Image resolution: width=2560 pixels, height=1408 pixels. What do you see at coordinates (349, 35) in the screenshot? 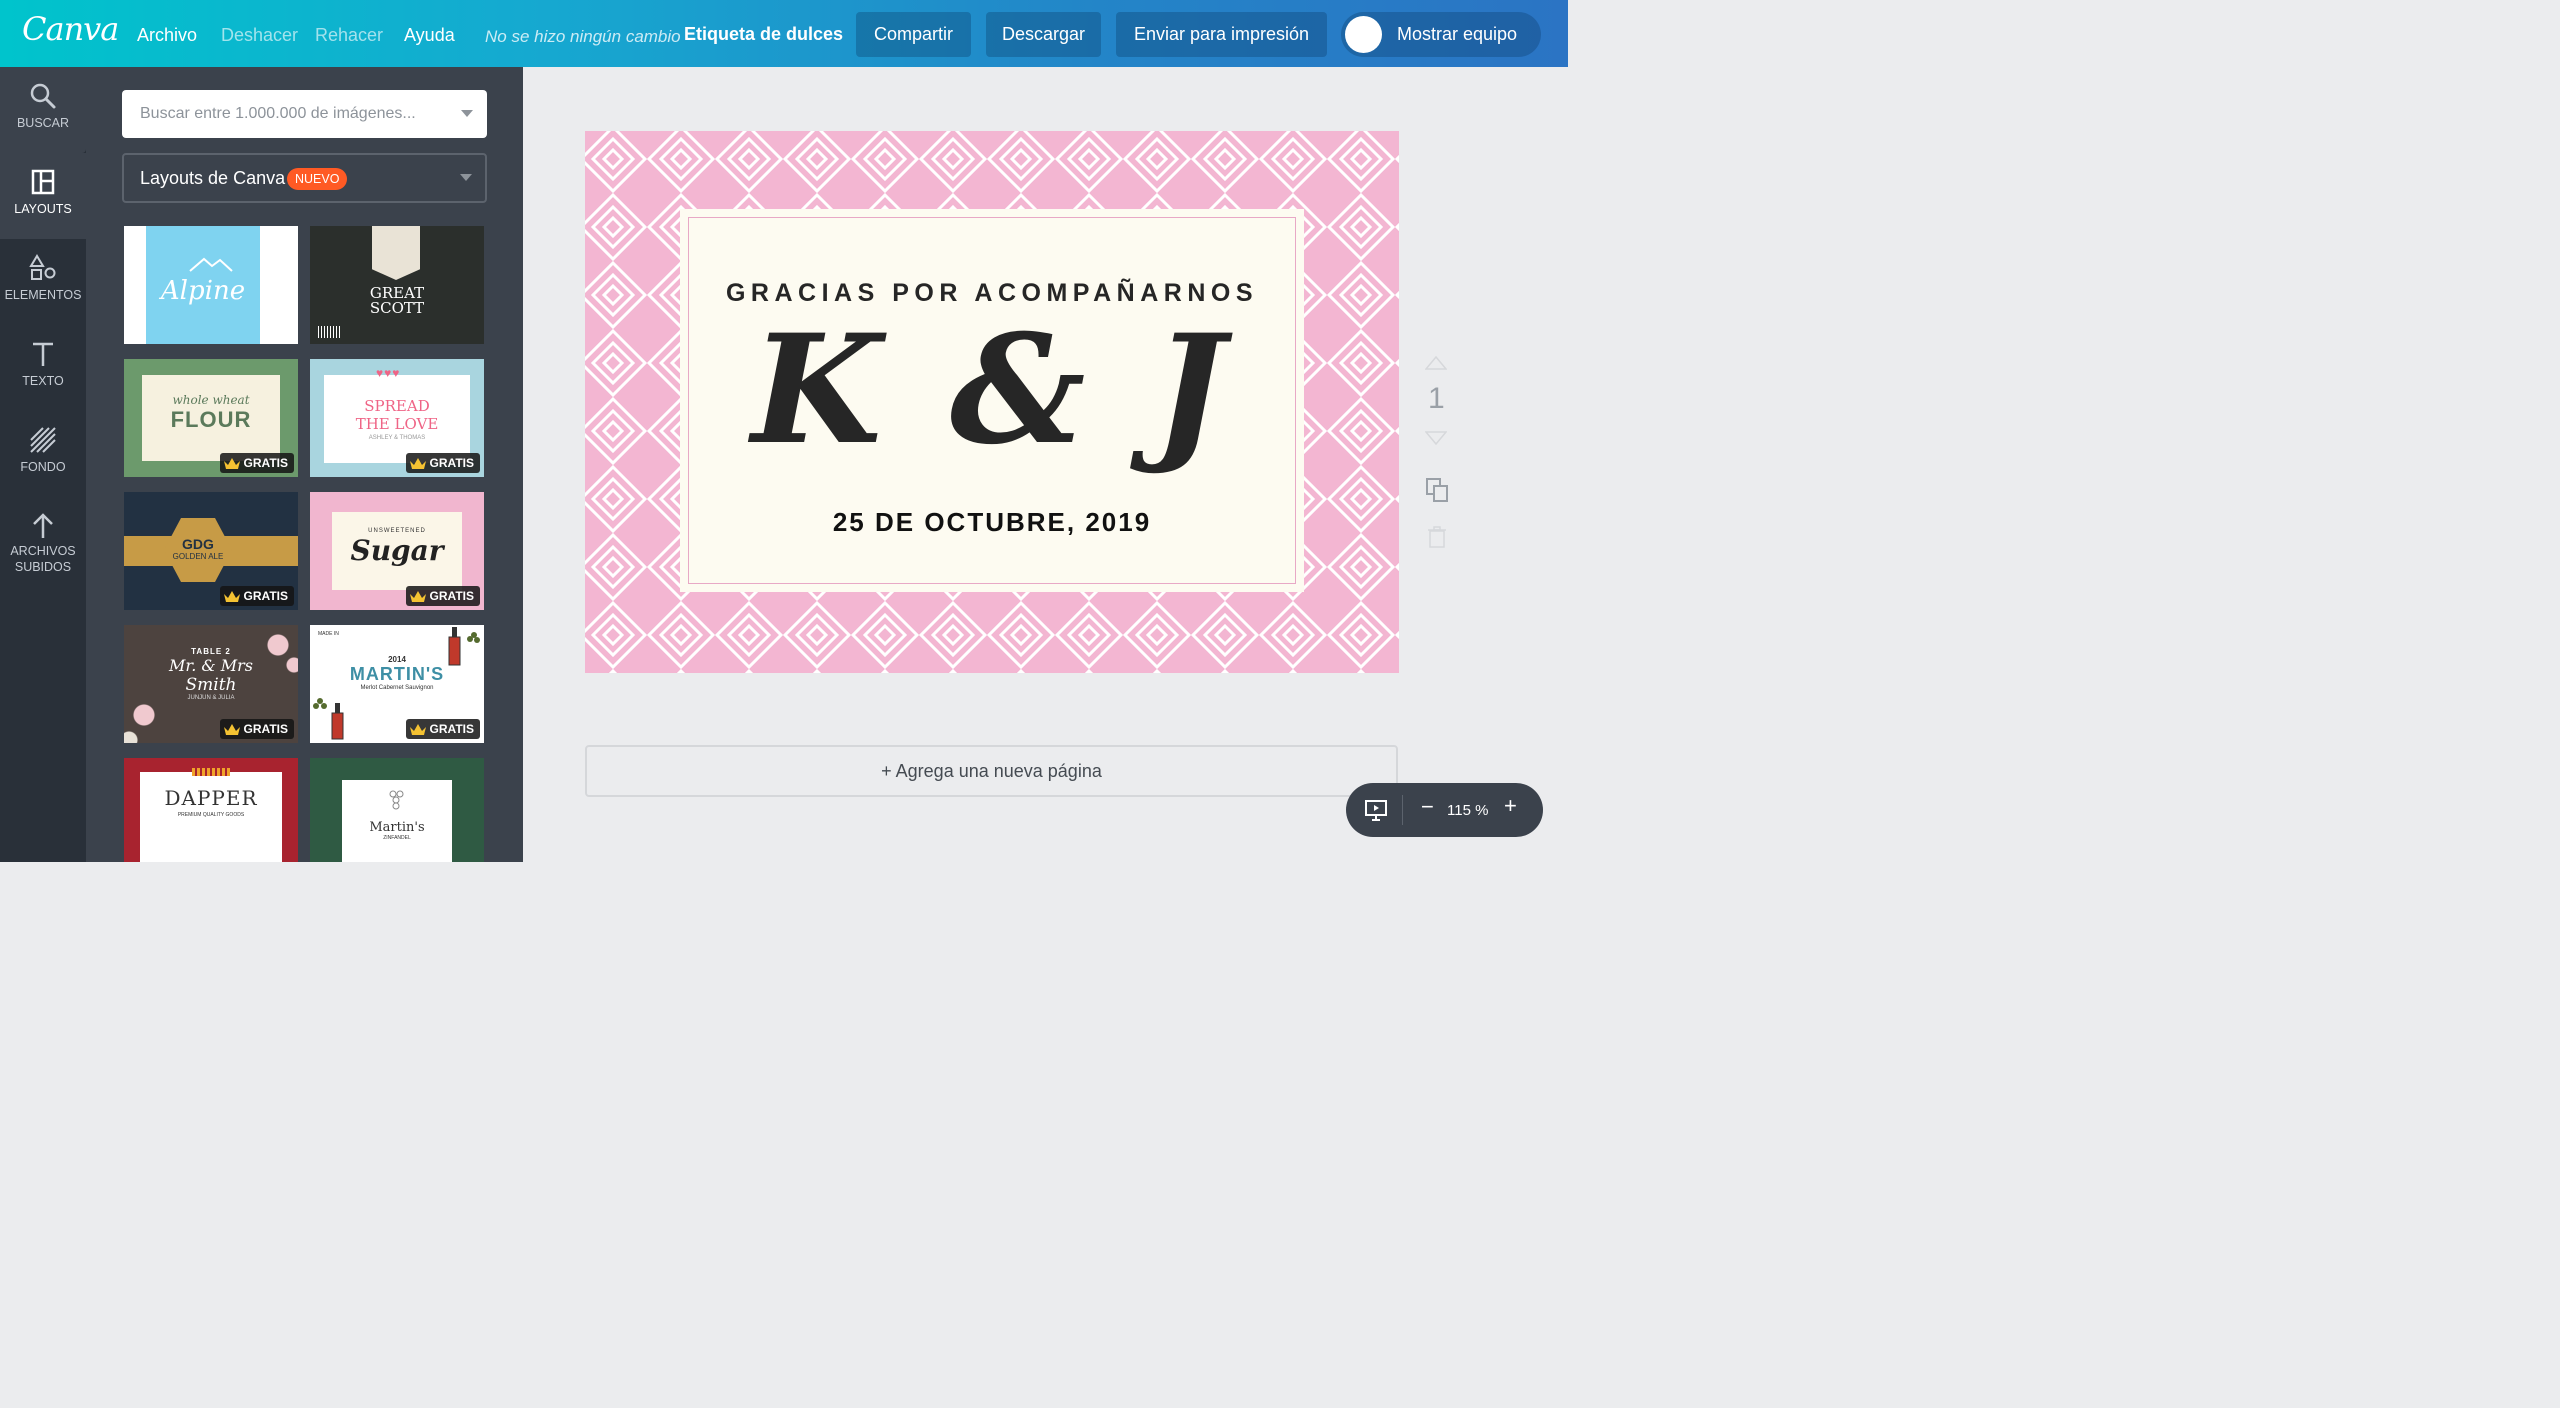
I see `menu-rehacer: Rehacer` at bounding box center [349, 35].